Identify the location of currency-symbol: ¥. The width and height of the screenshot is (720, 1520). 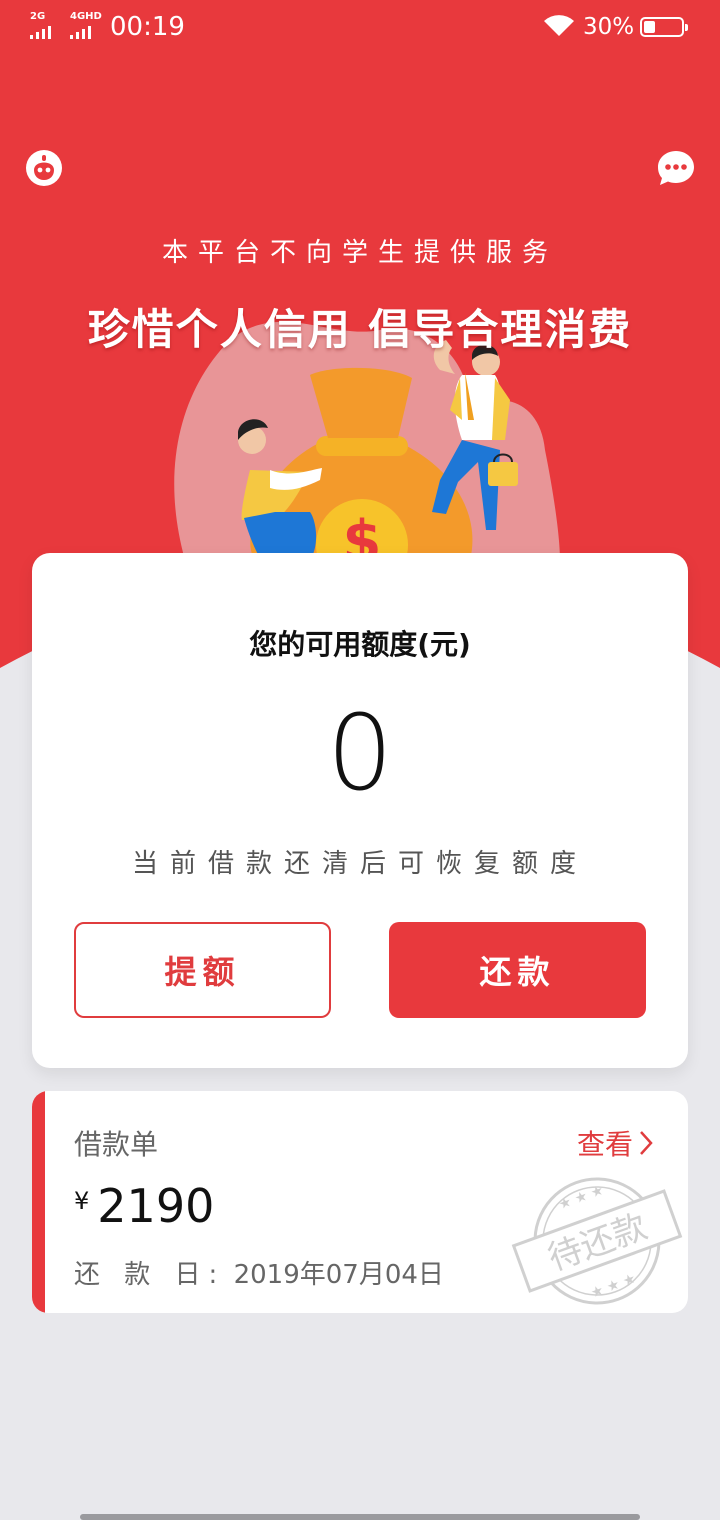
(82, 1201).